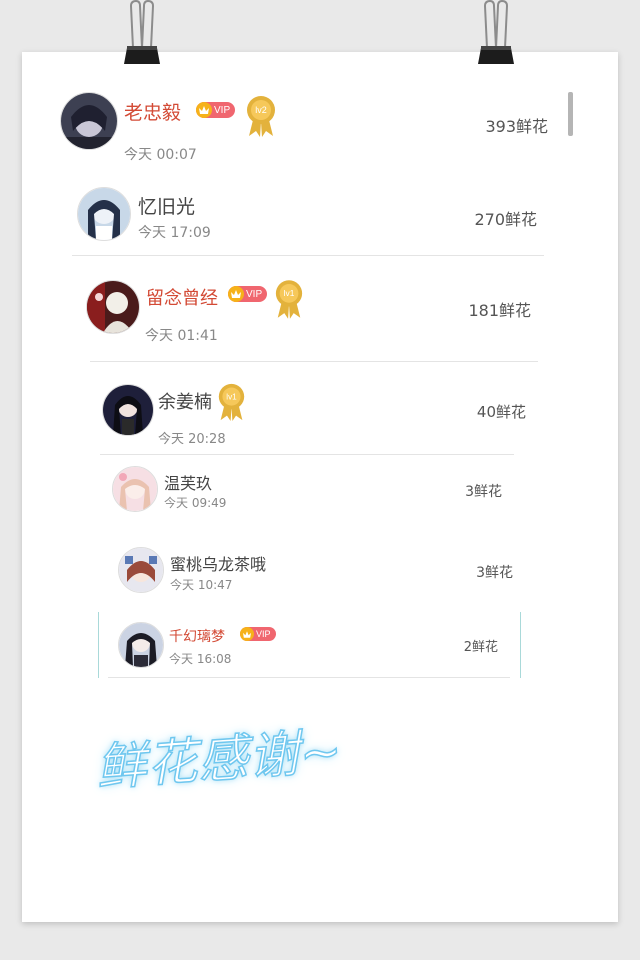 The height and width of the screenshot is (960, 640). Describe the element at coordinates (261, 116) in the screenshot. I see `level-medal-icon: lv2` at that location.